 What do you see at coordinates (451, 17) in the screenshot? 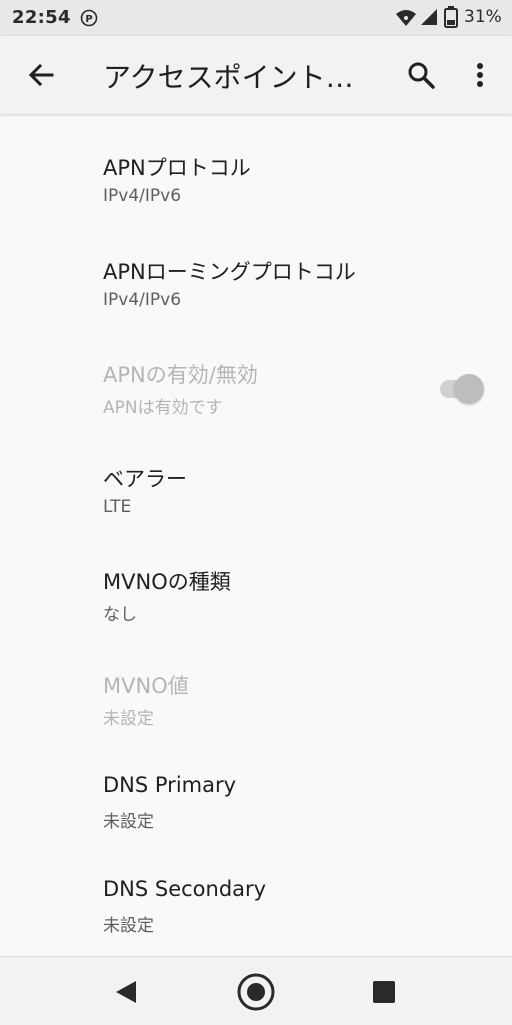
I see `battery-icon` at bounding box center [451, 17].